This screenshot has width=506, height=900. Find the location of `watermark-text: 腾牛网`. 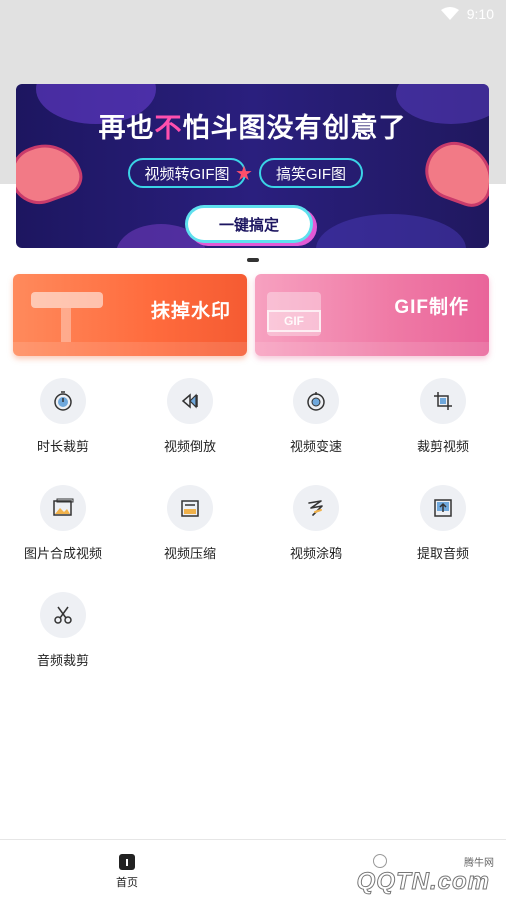

watermark-text: 腾牛网 is located at coordinates (479, 863).